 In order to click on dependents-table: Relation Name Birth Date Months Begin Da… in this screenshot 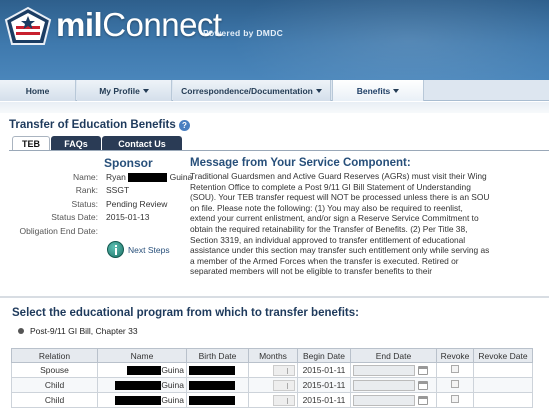, I will do `click(272, 378)`.